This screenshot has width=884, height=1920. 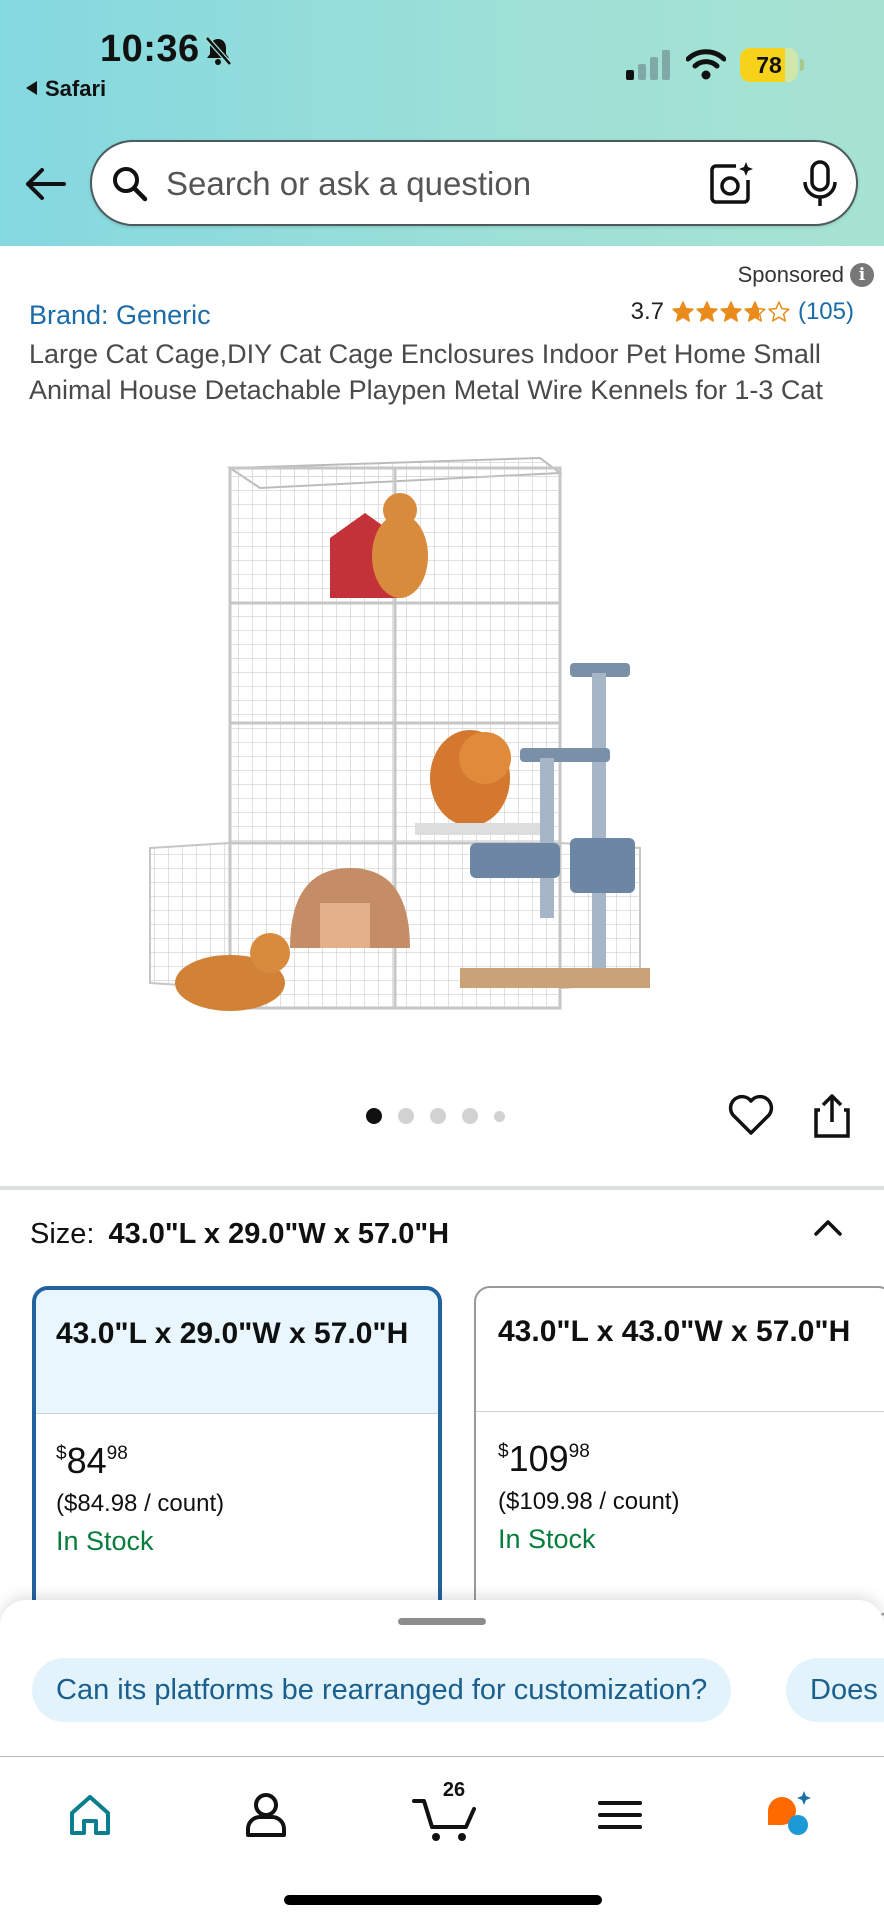 I want to click on size-option-price: $10998, so click(x=544, y=1458).